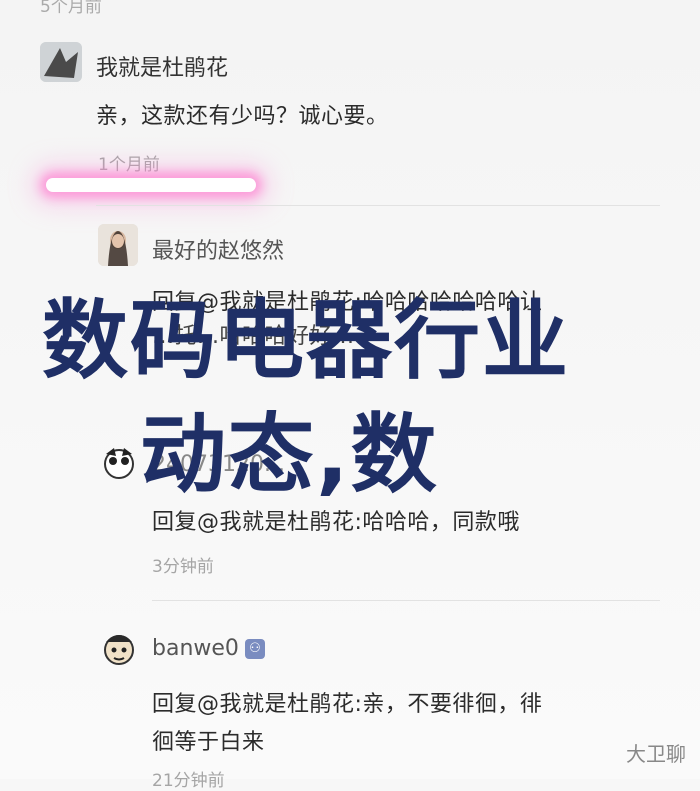 This screenshot has width=700, height=791. Describe the element at coordinates (306, 341) in the screenshot. I see `overlay-title-line: 数码电器行业` at that location.